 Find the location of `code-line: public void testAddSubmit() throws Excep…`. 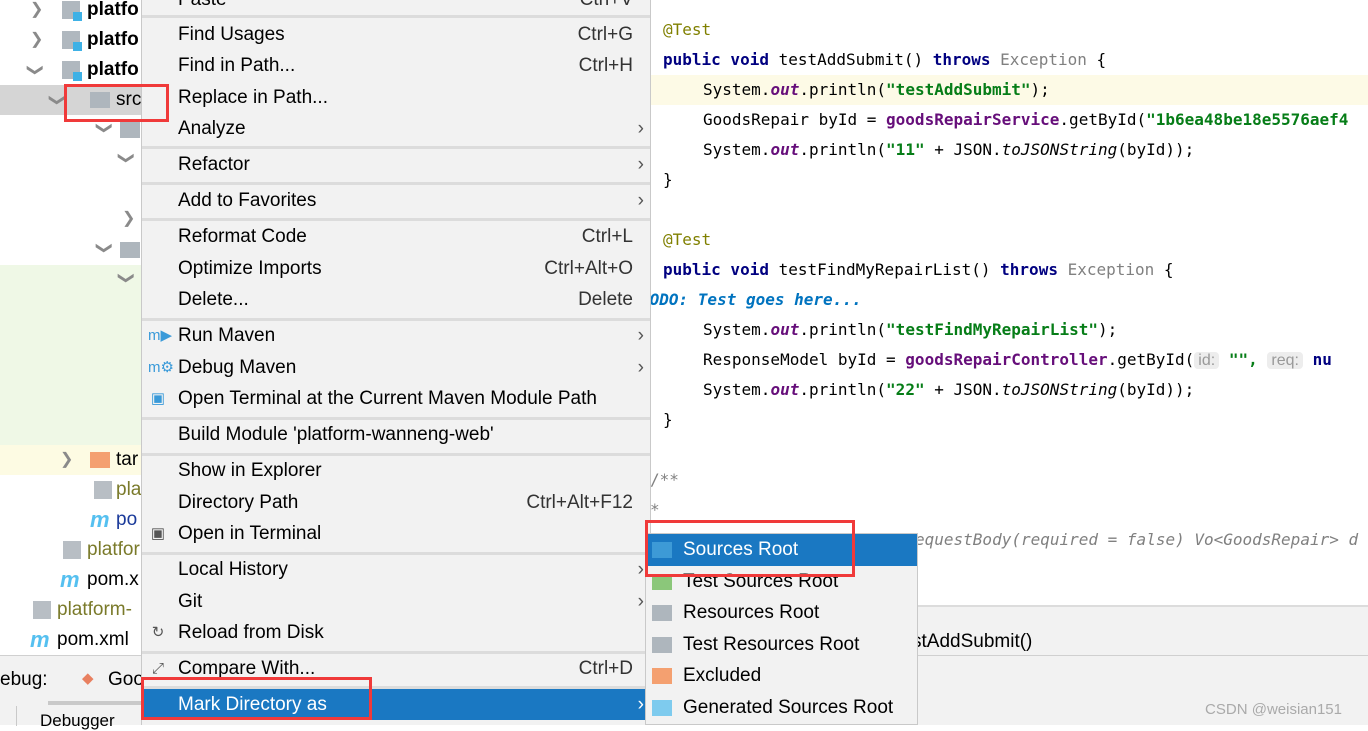

code-line: public void testAddSubmit() throws Excep… is located at coordinates (885, 59).